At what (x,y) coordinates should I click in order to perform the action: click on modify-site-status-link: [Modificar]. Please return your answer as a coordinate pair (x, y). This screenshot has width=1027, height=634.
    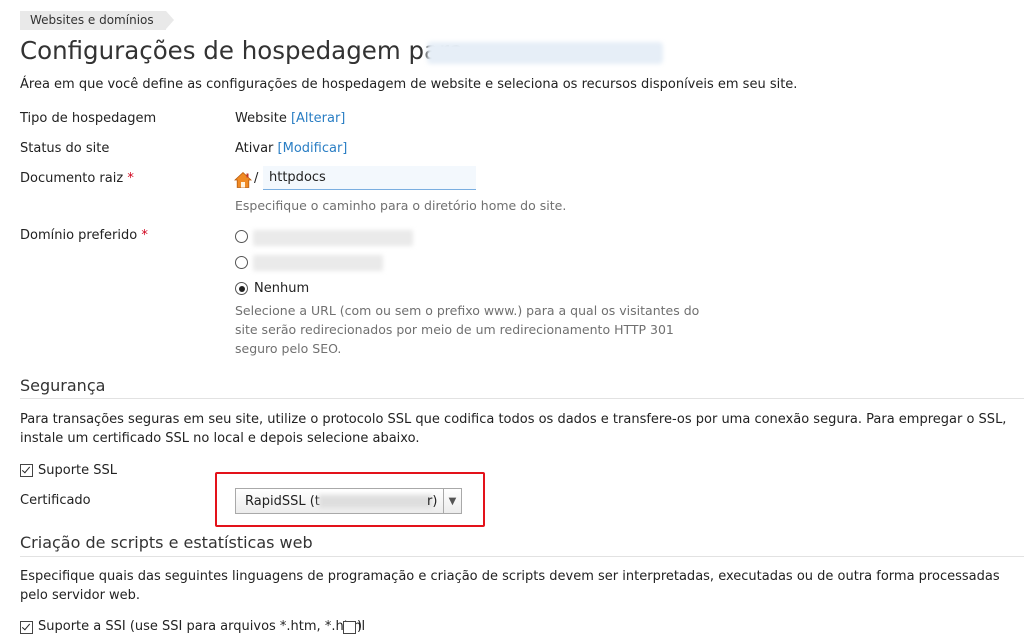
    Looking at the image, I should click on (313, 148).